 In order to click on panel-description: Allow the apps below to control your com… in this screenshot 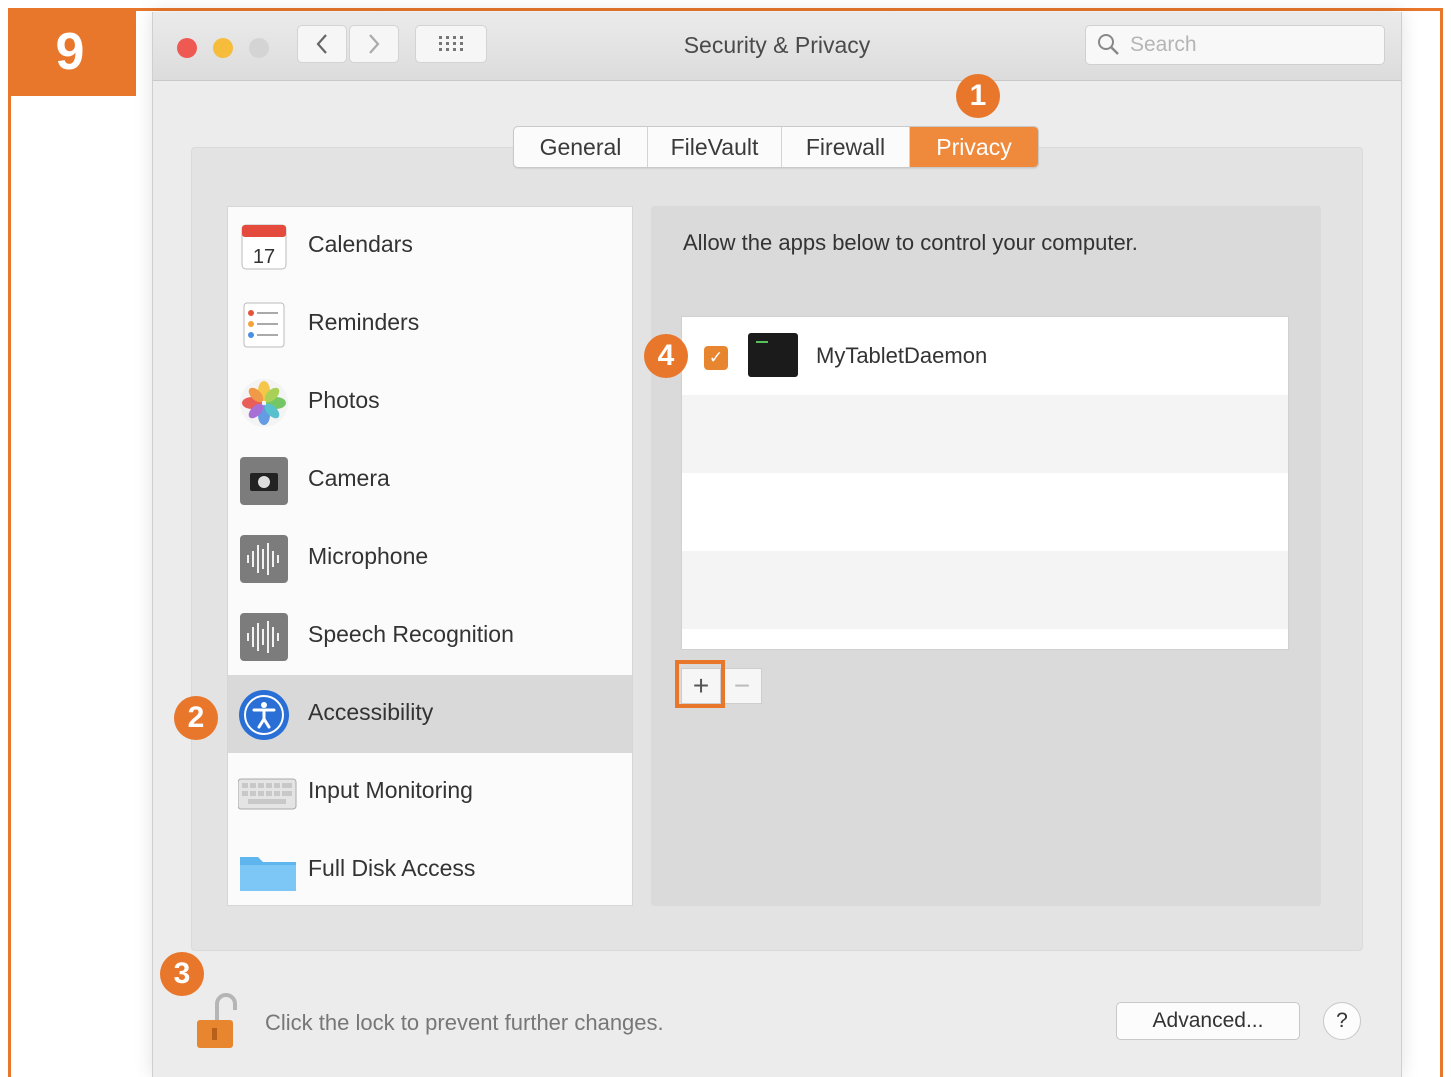, I will do `click(910, 242)`.